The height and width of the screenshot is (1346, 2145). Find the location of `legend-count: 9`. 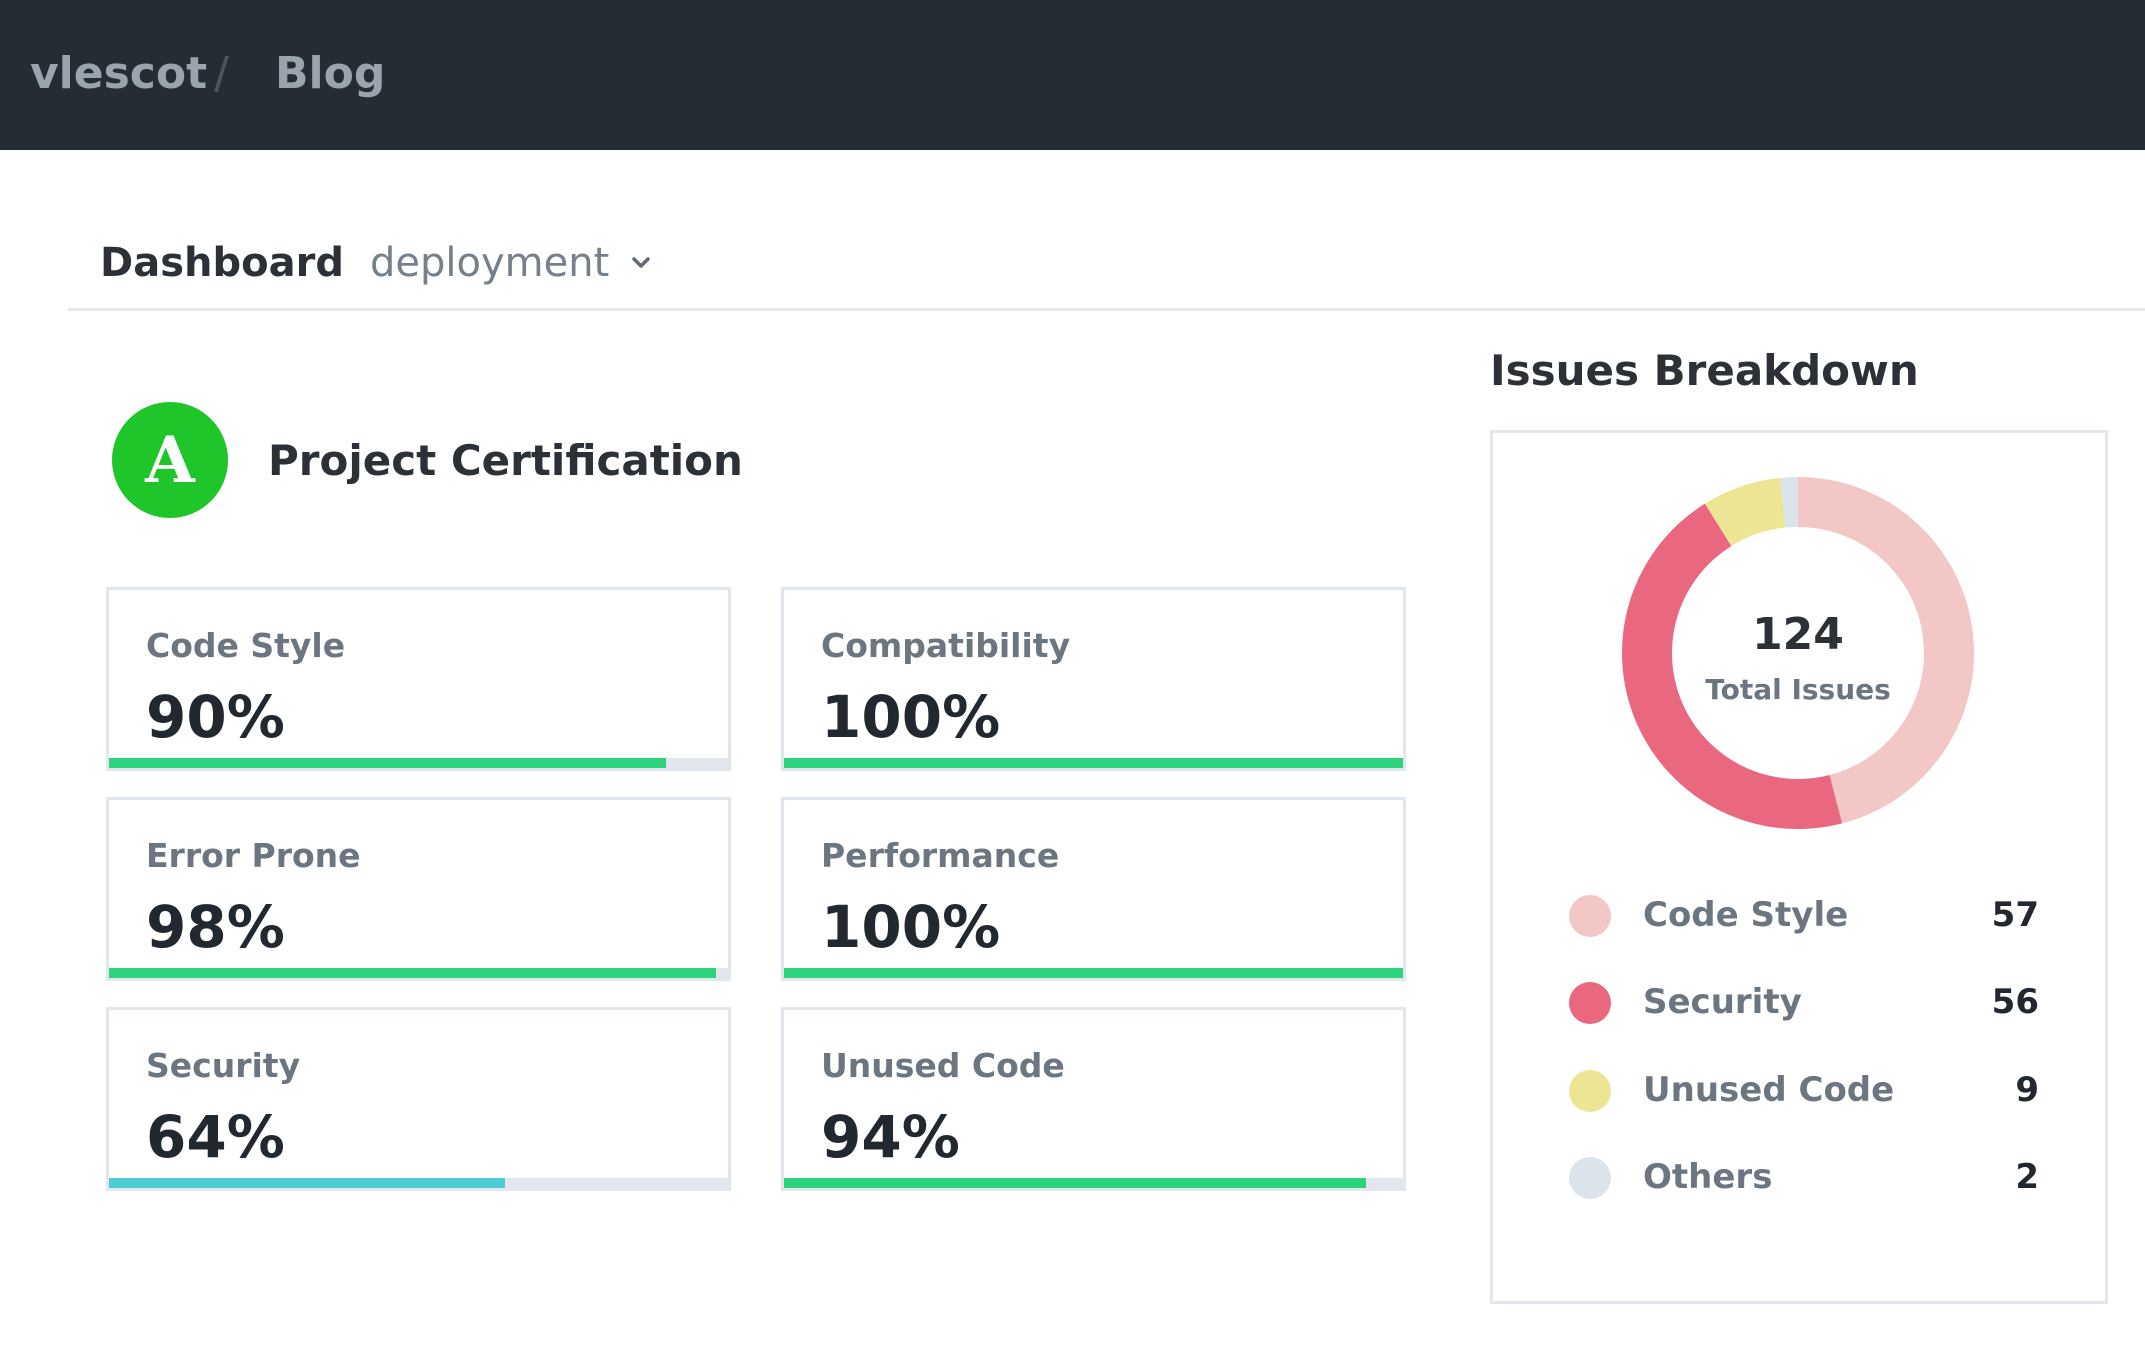

legend-count: 9 is located at coordinates (2027, 1090).